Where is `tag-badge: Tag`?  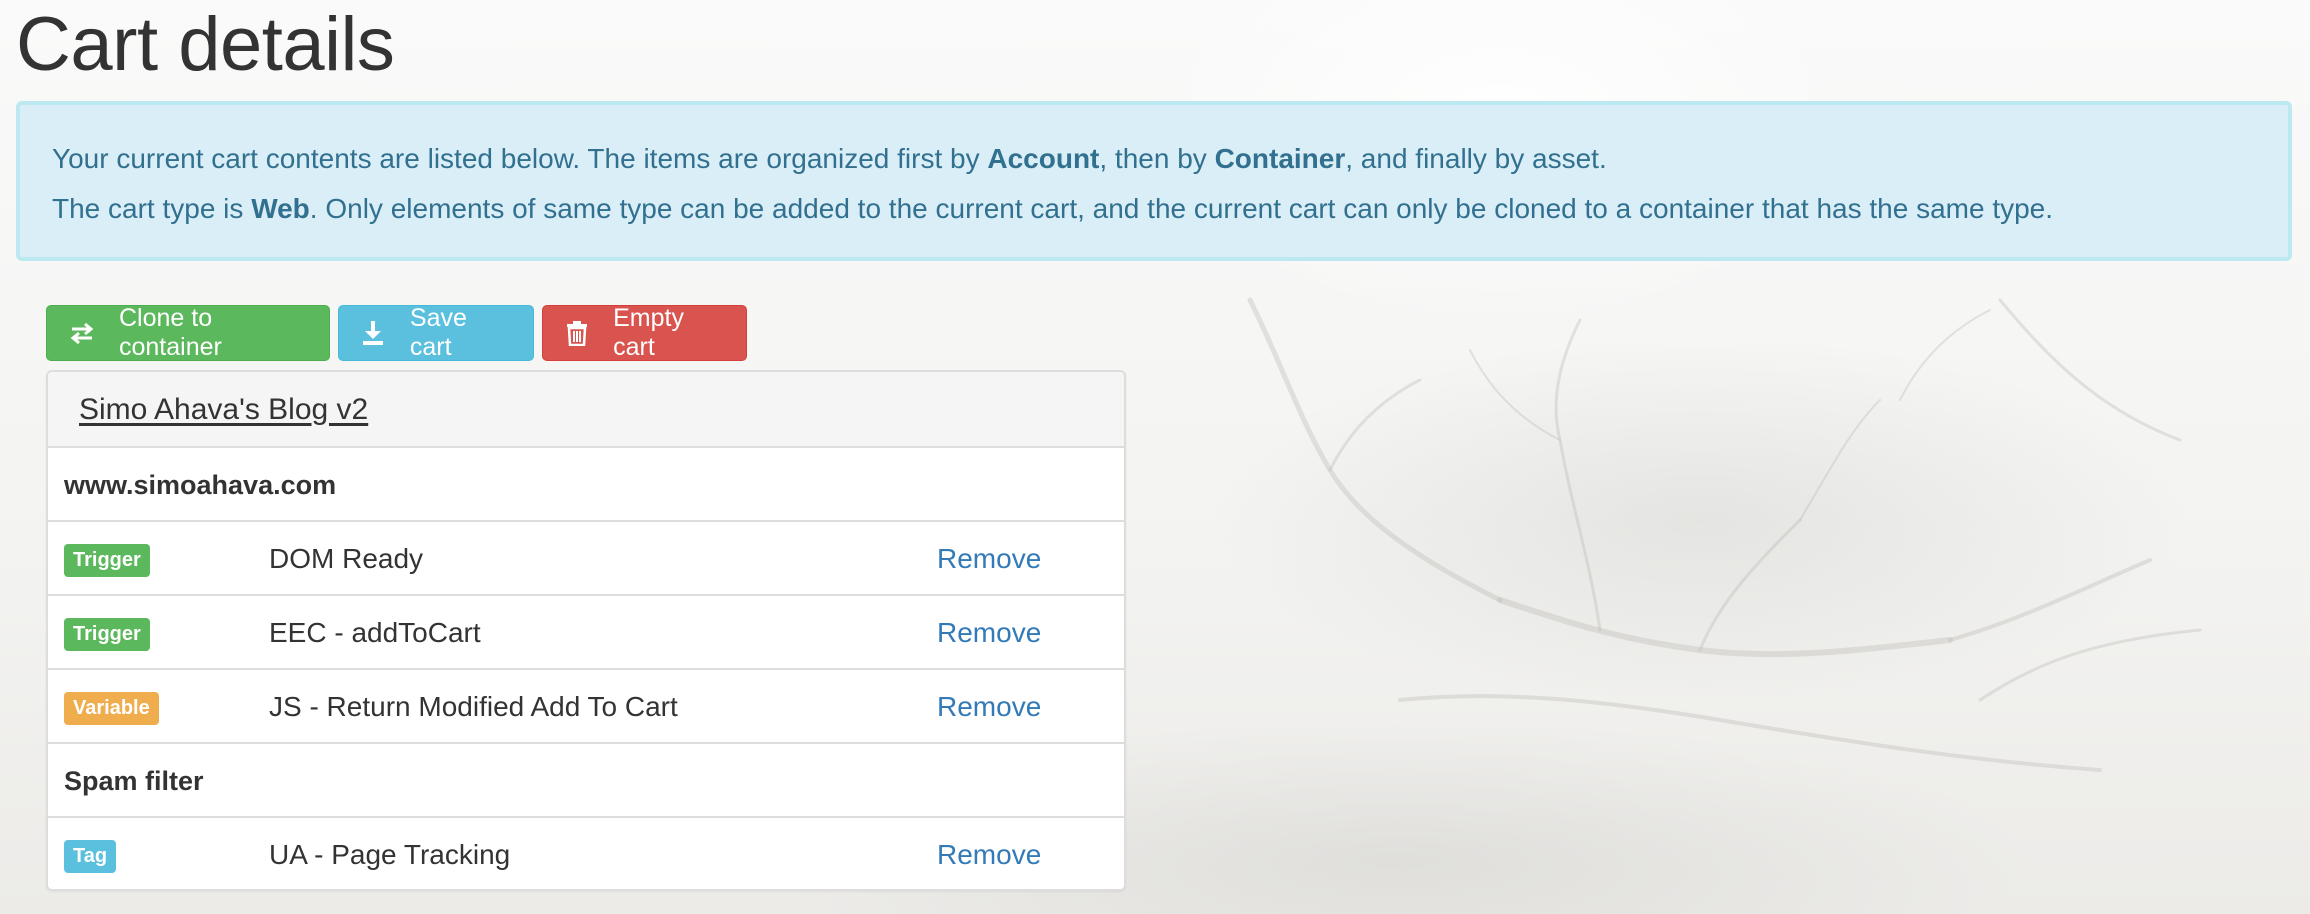
tag-badge: Tag is located at coordinates (90, 856).